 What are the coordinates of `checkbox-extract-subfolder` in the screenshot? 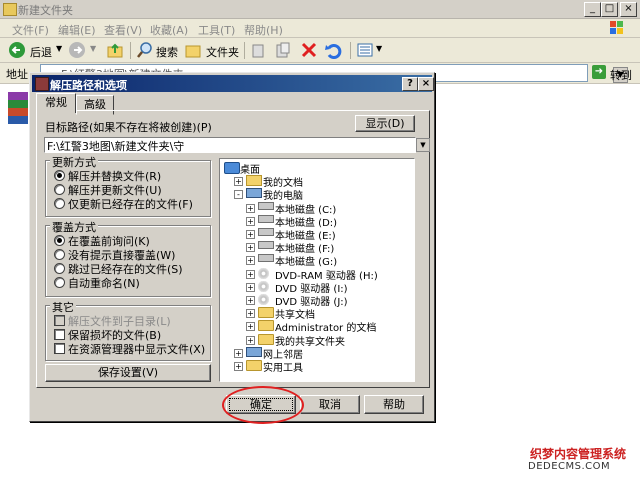 It's located at (59, 320).